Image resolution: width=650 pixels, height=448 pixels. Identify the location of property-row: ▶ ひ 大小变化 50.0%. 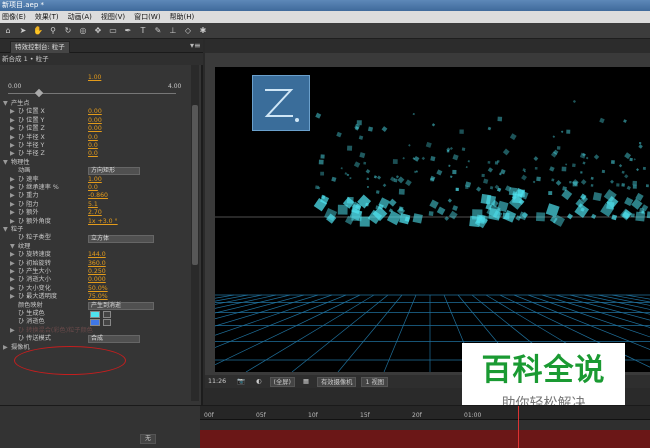
(95, 289).